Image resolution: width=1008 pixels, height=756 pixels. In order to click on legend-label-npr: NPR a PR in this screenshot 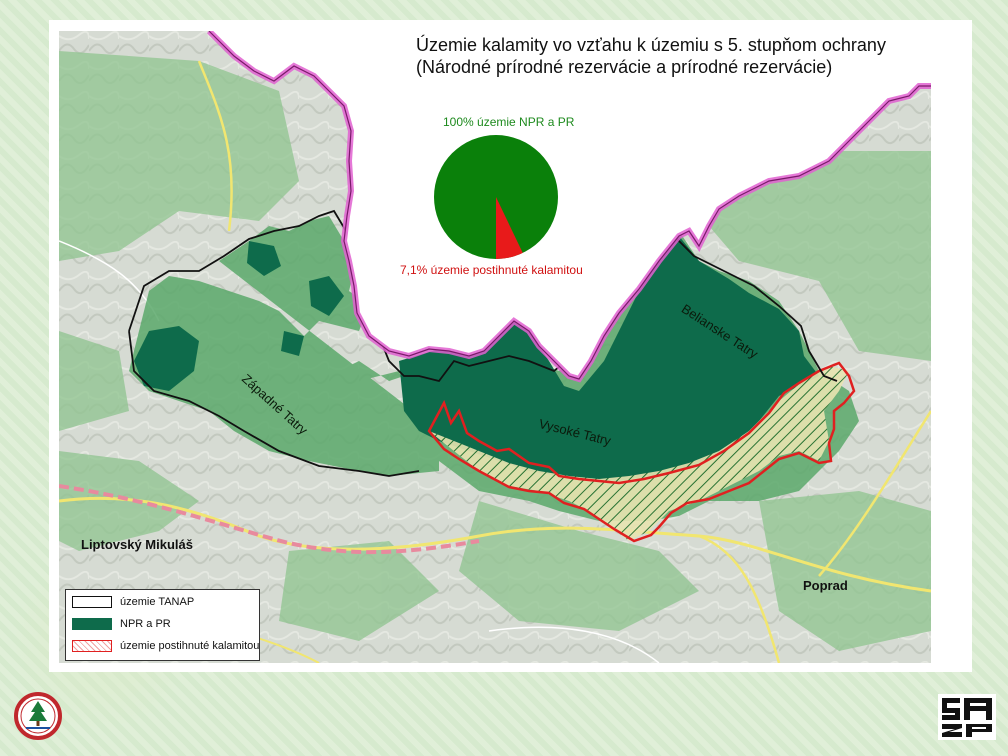, I will do `click(145, 624)`.